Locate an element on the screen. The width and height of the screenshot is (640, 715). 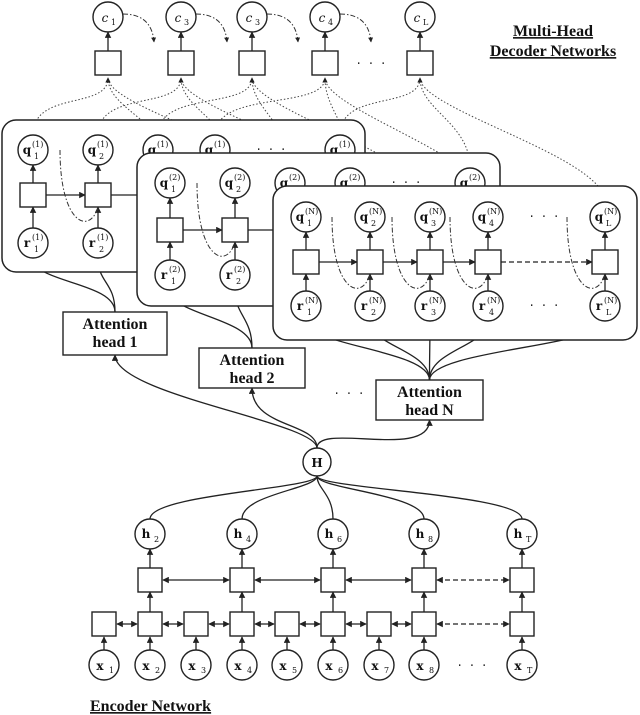
r-node-subscript: L is located at coordinates (609, 312).